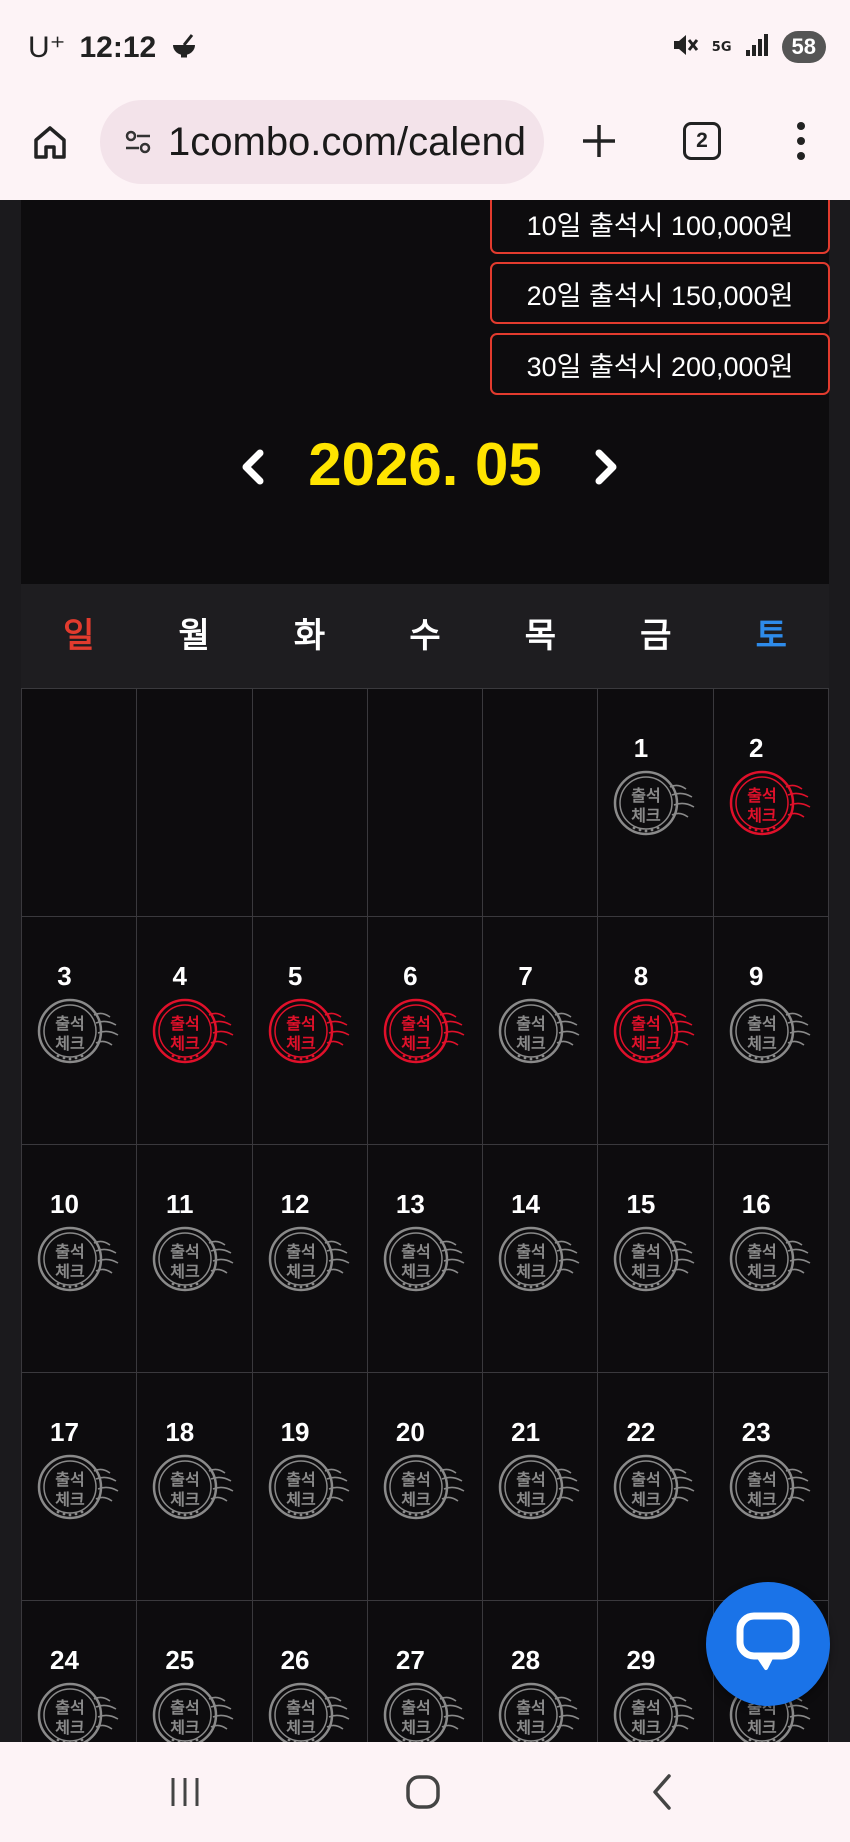 The image size is (850, 1842). Describe the element at coordinates (656, 803) in the screenshot. I see `calendar-day-cell: 1 출석 체크` at that location.